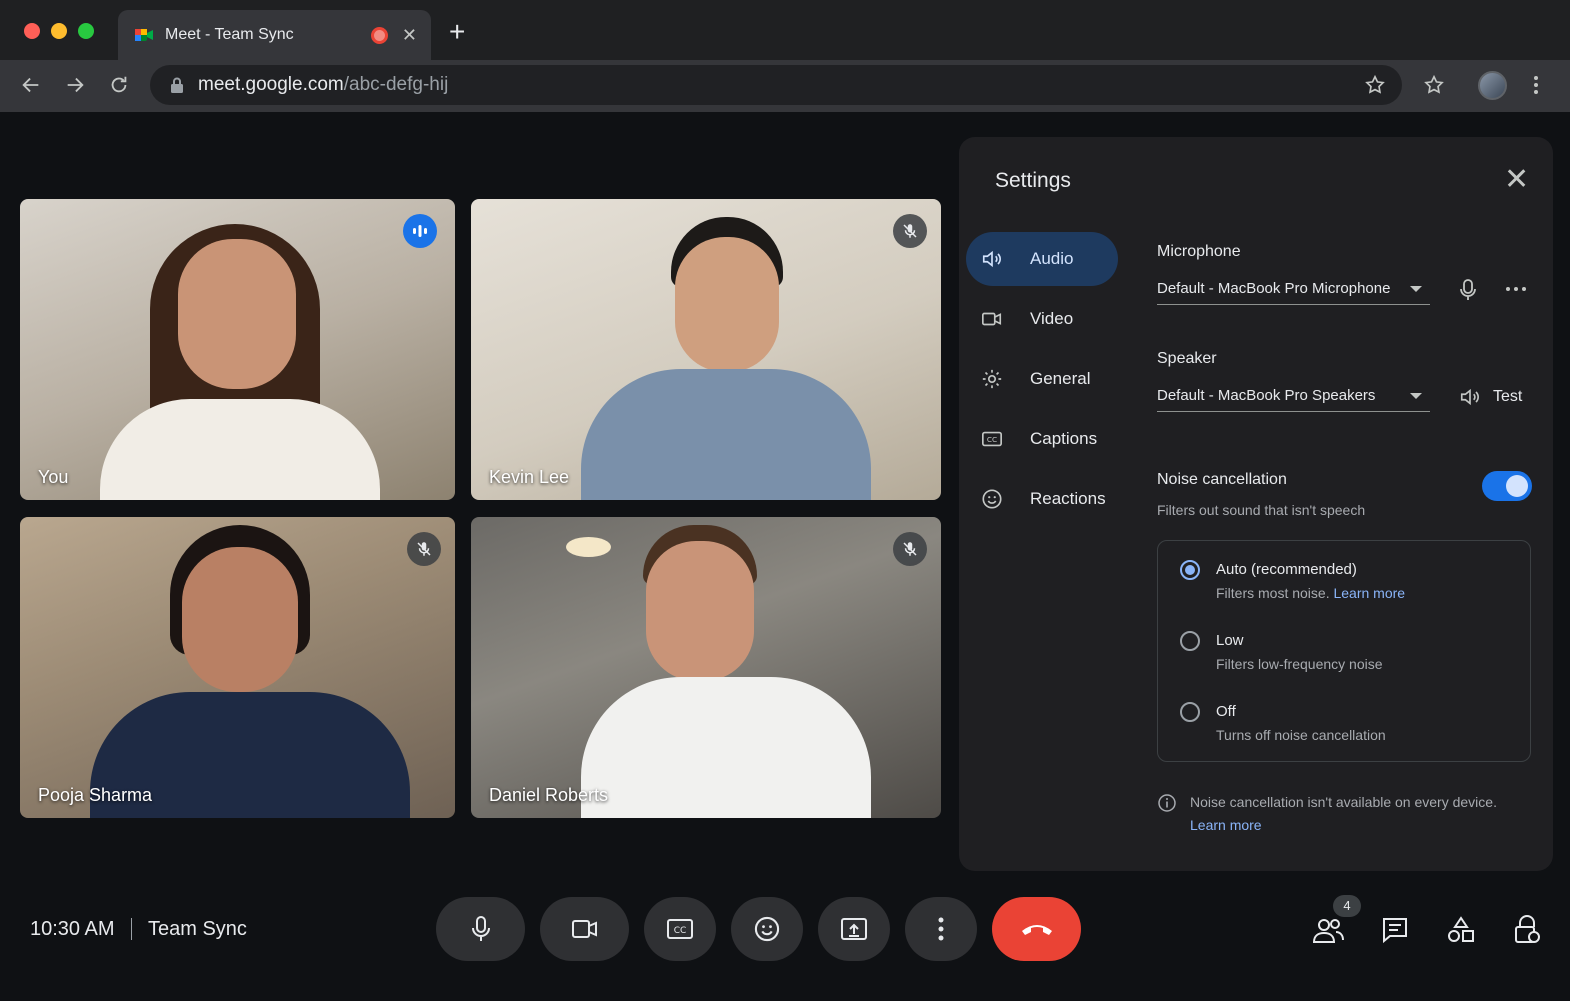 Image resolution: width=1570 pixels, height=1001 pixels. I want to click on speaker-value: Default - MacBook Pro Speakers, so click(1266, 395).